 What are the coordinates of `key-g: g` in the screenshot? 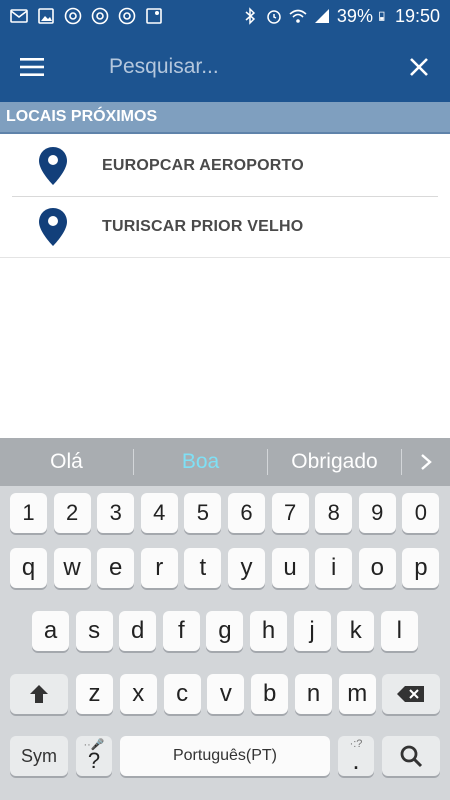 It's located at (225, 631).